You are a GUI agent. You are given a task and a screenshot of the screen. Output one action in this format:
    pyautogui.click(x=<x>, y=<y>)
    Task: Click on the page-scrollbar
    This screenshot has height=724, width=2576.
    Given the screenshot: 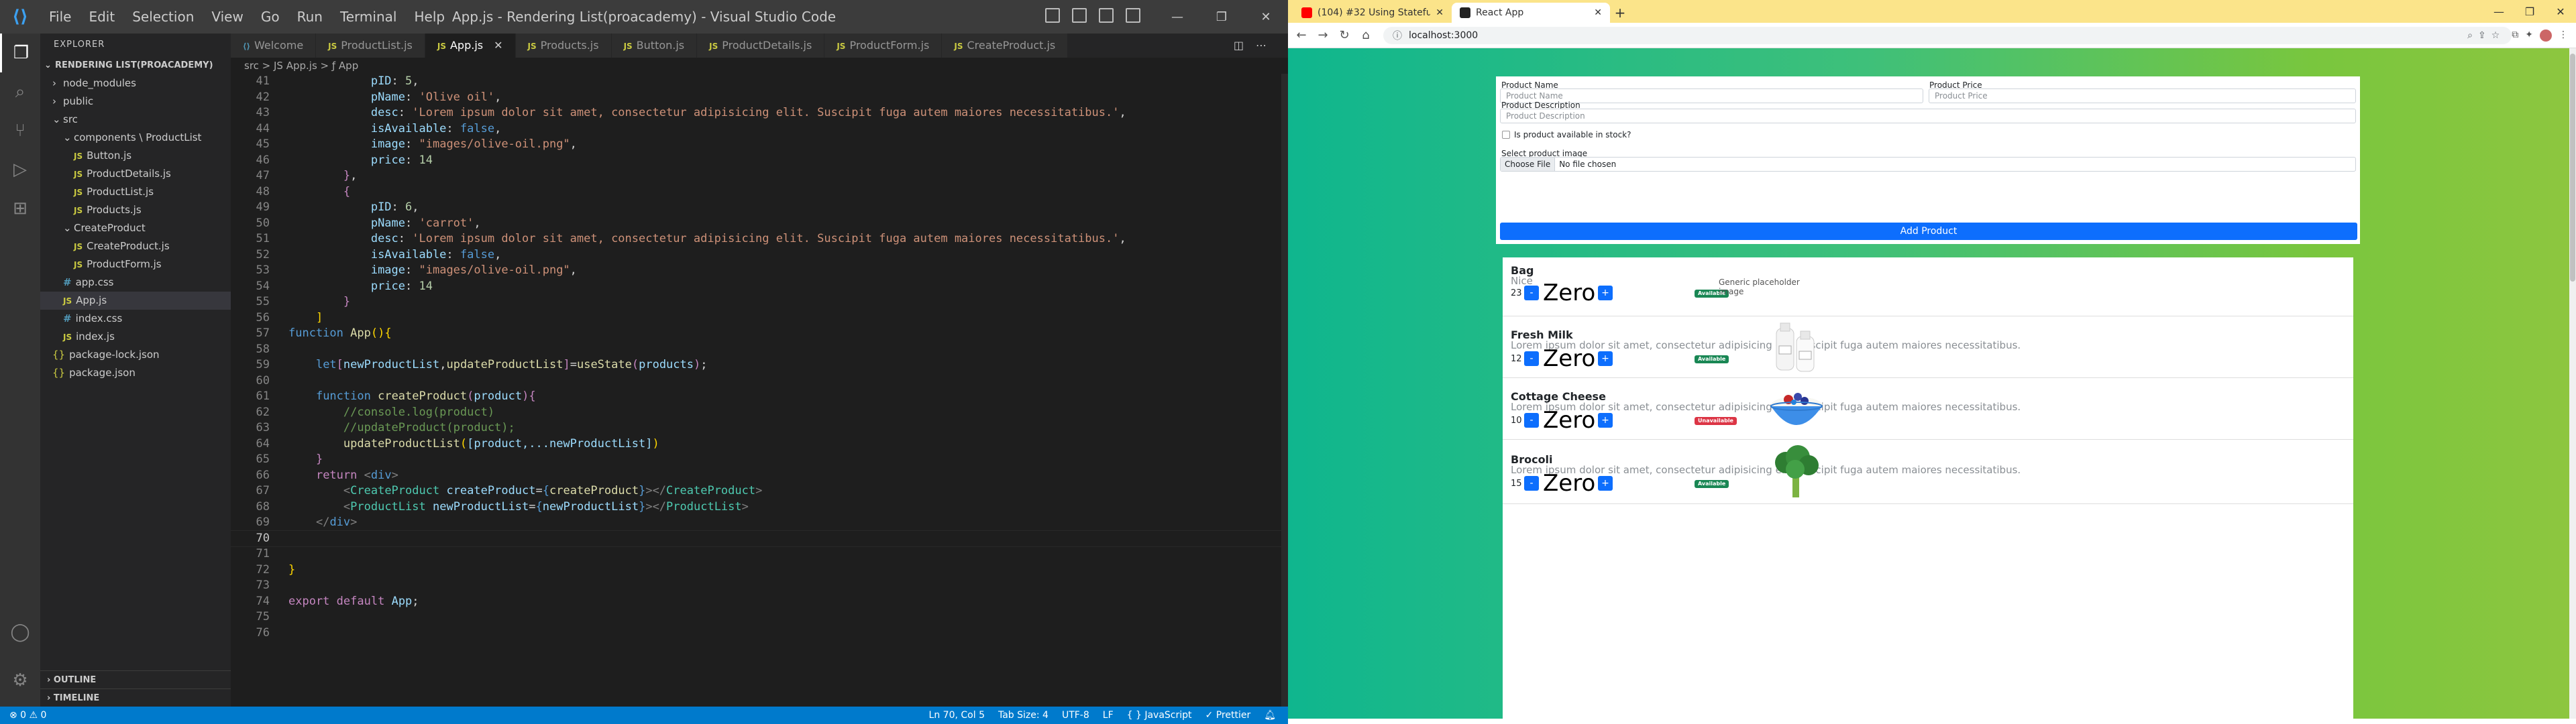 What is the action you would take?
    pyautogui.click(x=2572, y=383)
    